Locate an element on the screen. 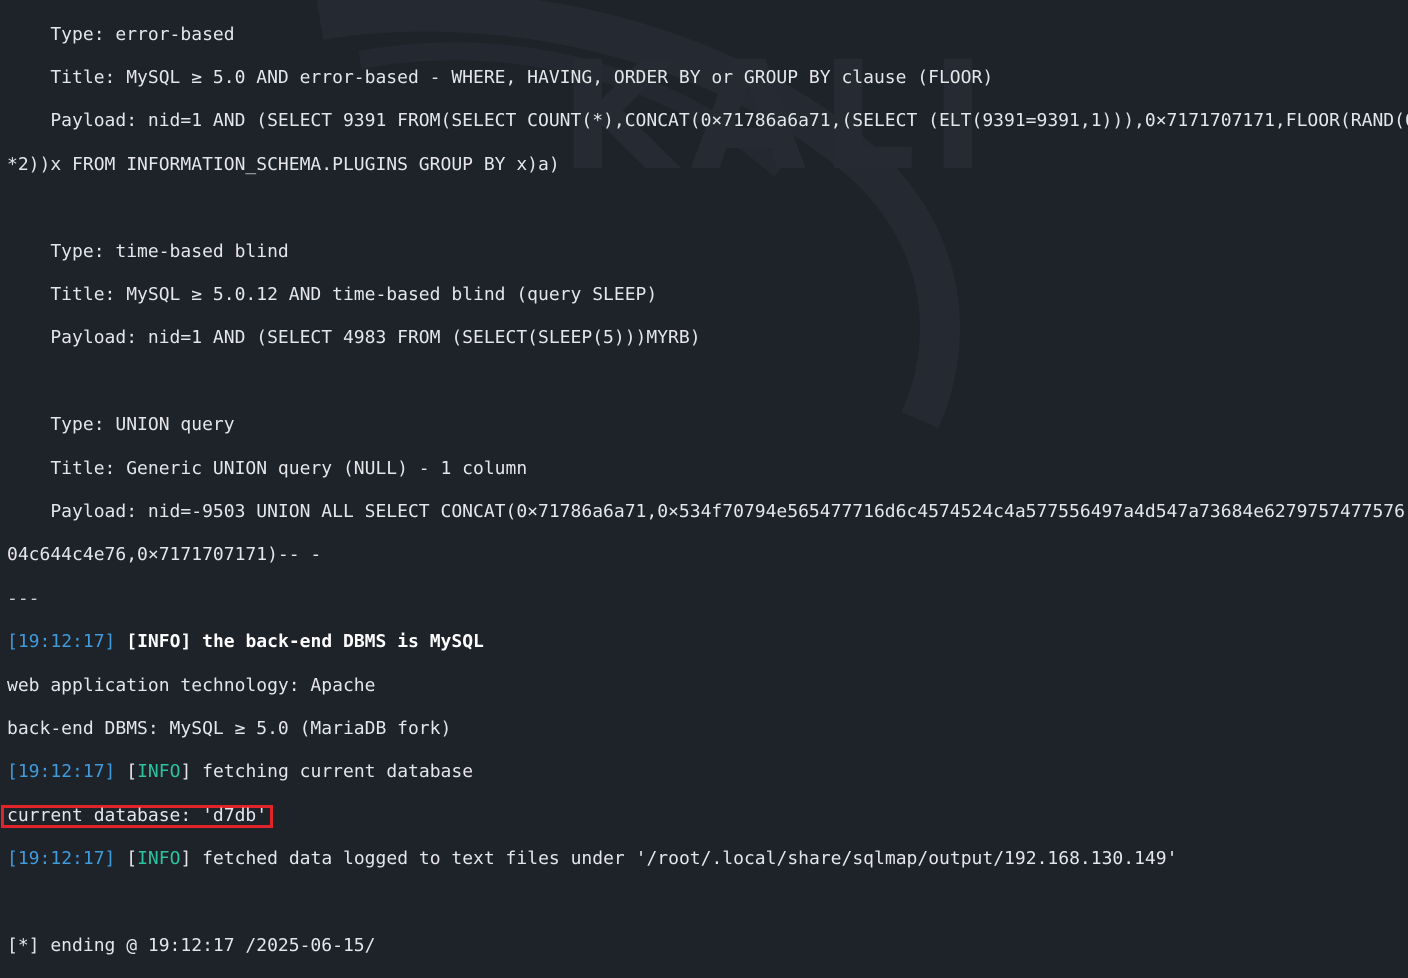 This screenshot has width=1408, height=978. payload-continuation-line: 04c644c4e76,0×7171707171)-- - is located at coordinates (164, 555).